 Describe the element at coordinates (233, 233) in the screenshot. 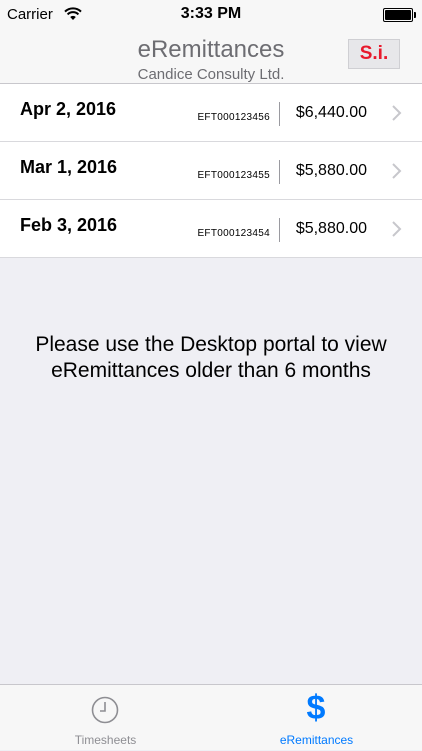

I see `remittance-reference: EFT000123454` at that location.